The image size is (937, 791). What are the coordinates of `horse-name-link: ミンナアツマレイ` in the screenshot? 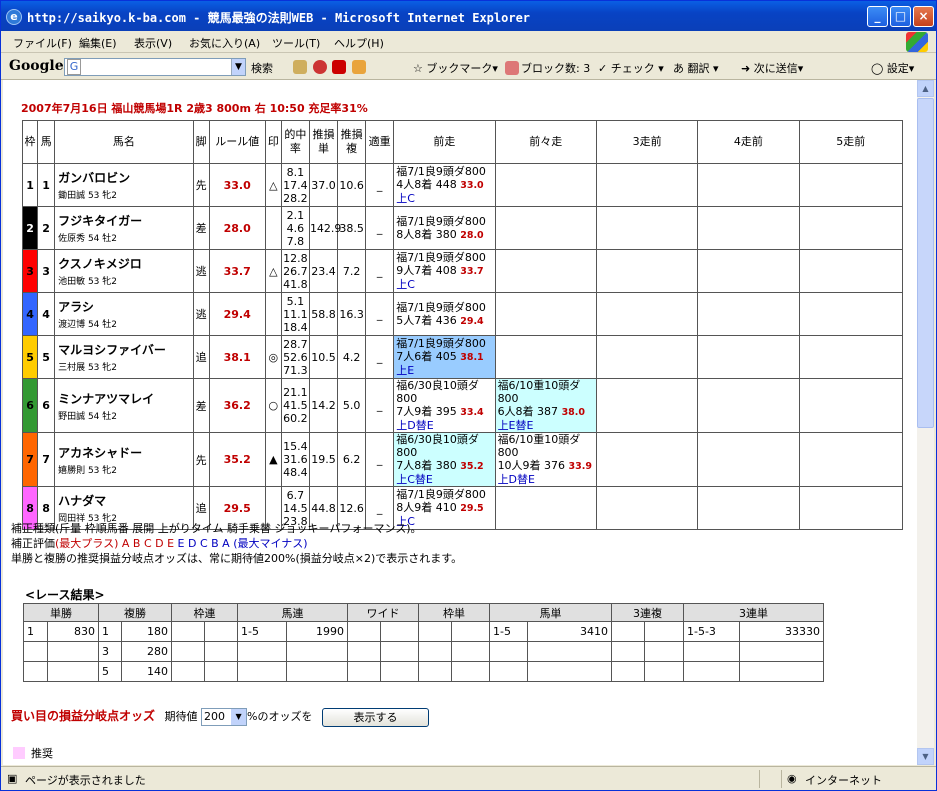 It's located at (123, 398).